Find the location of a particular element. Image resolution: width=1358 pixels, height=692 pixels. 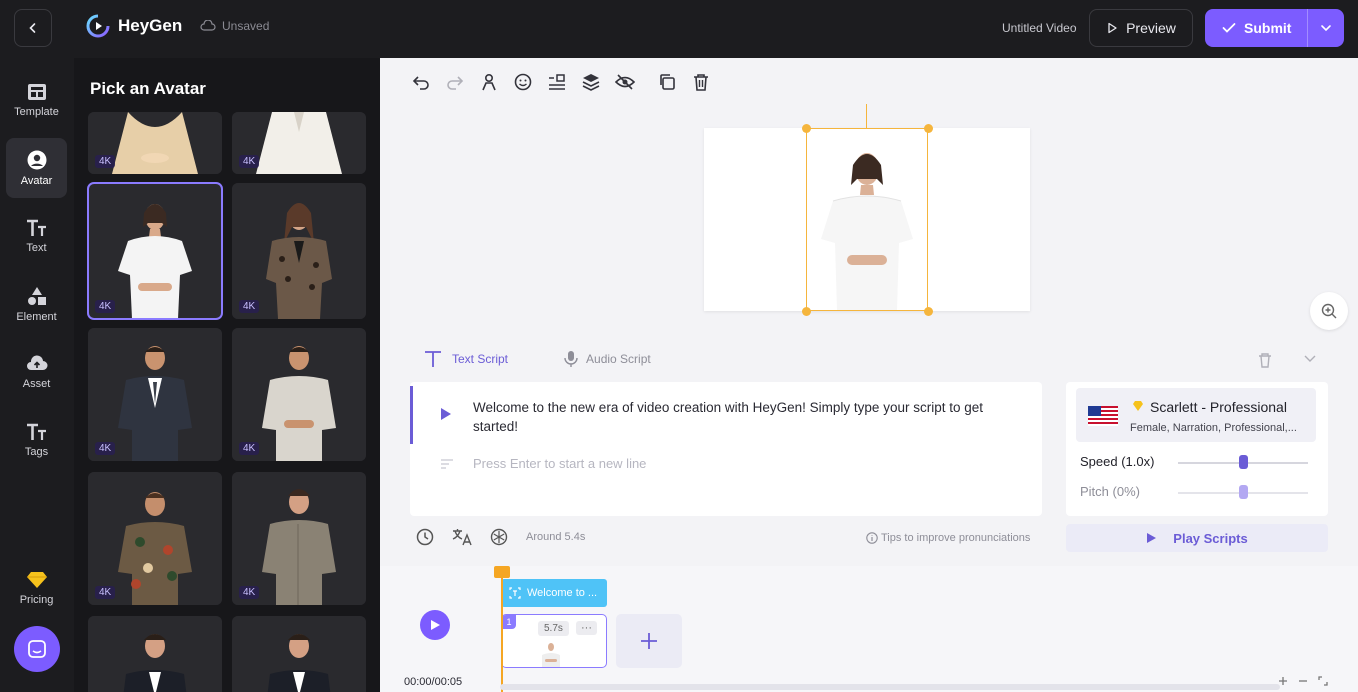

rail-item-asset: Asset is located at coordinates (36, 372).